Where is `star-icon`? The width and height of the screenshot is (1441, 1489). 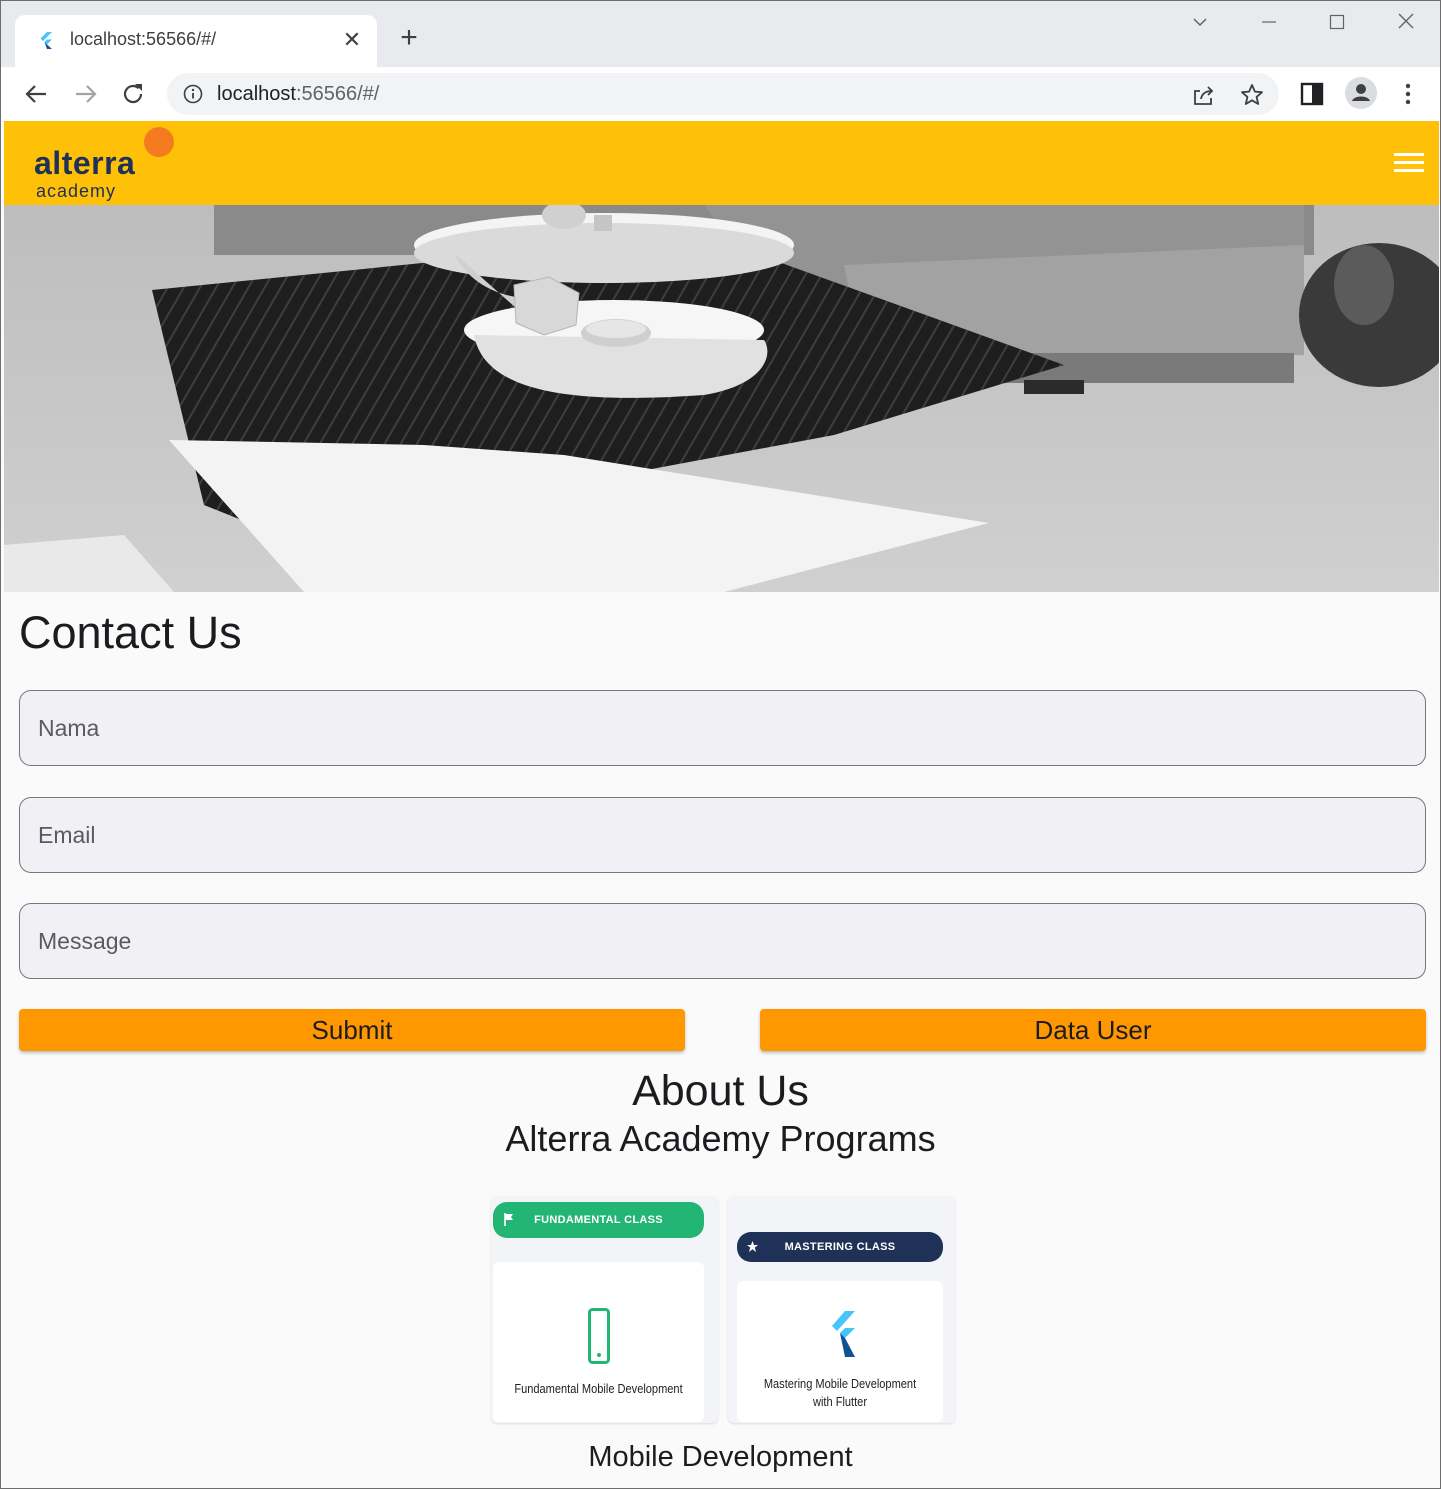
star-icon is located at coordinates (752, 1246).